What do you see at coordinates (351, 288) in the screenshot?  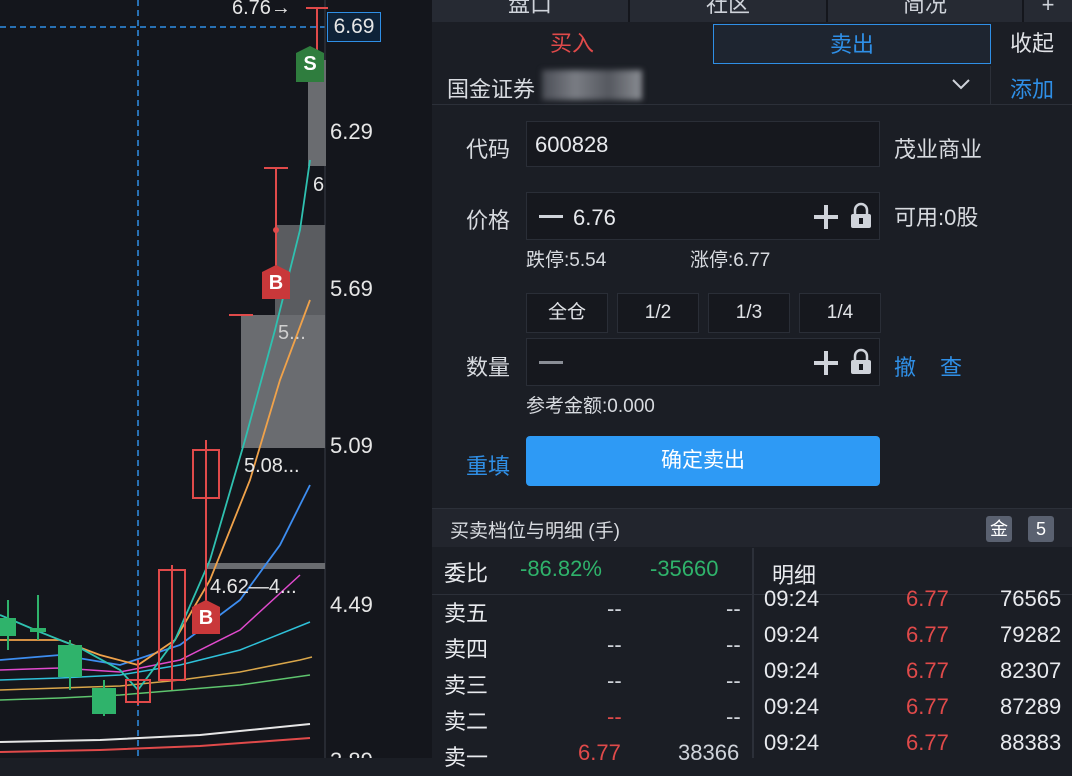 I see `price-axis-label: 5.69` at bounding box center [351, 288].